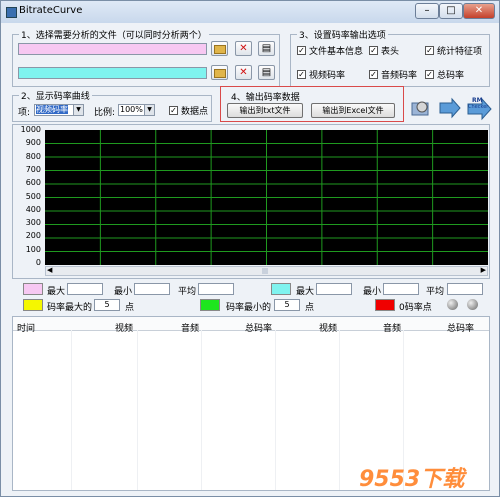 Image resolution: width=500 pixels, height=497 pixels. I want to click on rm-checker-icon: RM Checker, so click(480, 109).